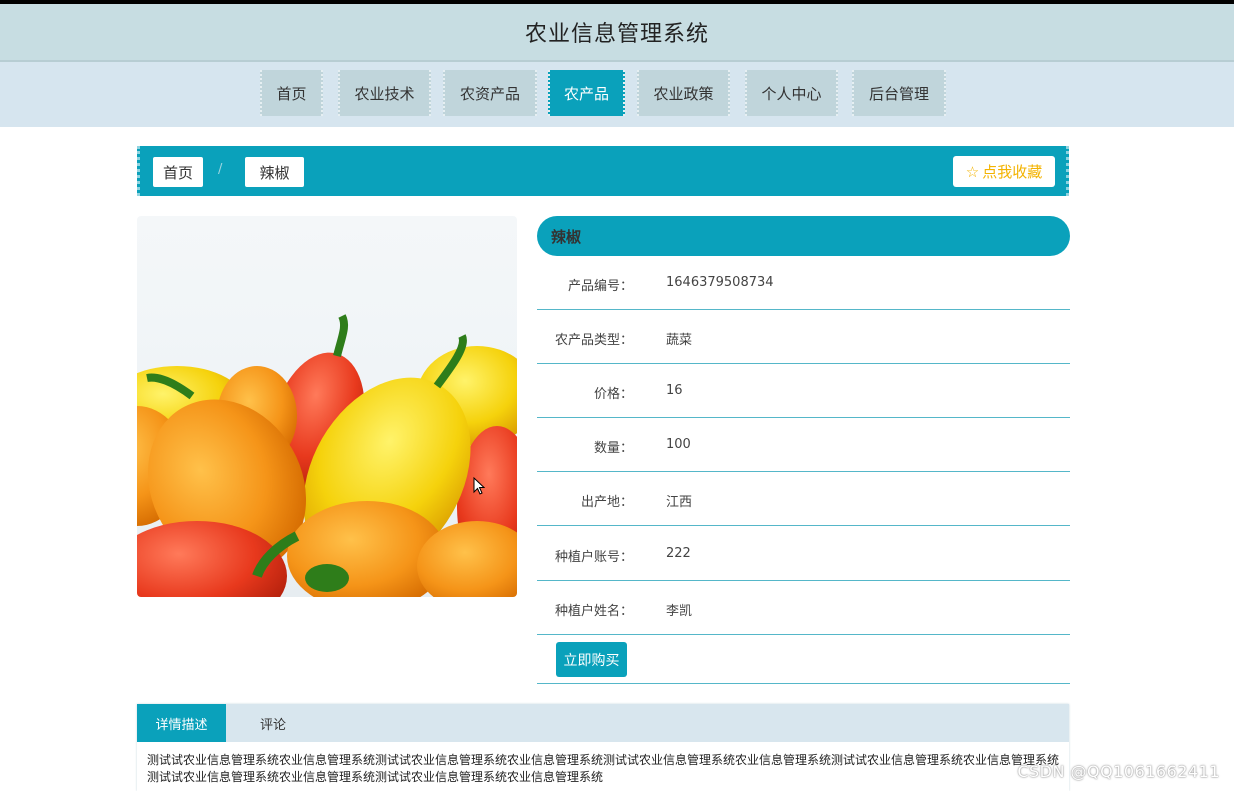 Image resolution: width=1234 pixels, height=791 pixels. Describe the element at coordinates (803, 554) in the screenshot. I see `info-row-farmer-account: 种植户账号： 222` at that location.